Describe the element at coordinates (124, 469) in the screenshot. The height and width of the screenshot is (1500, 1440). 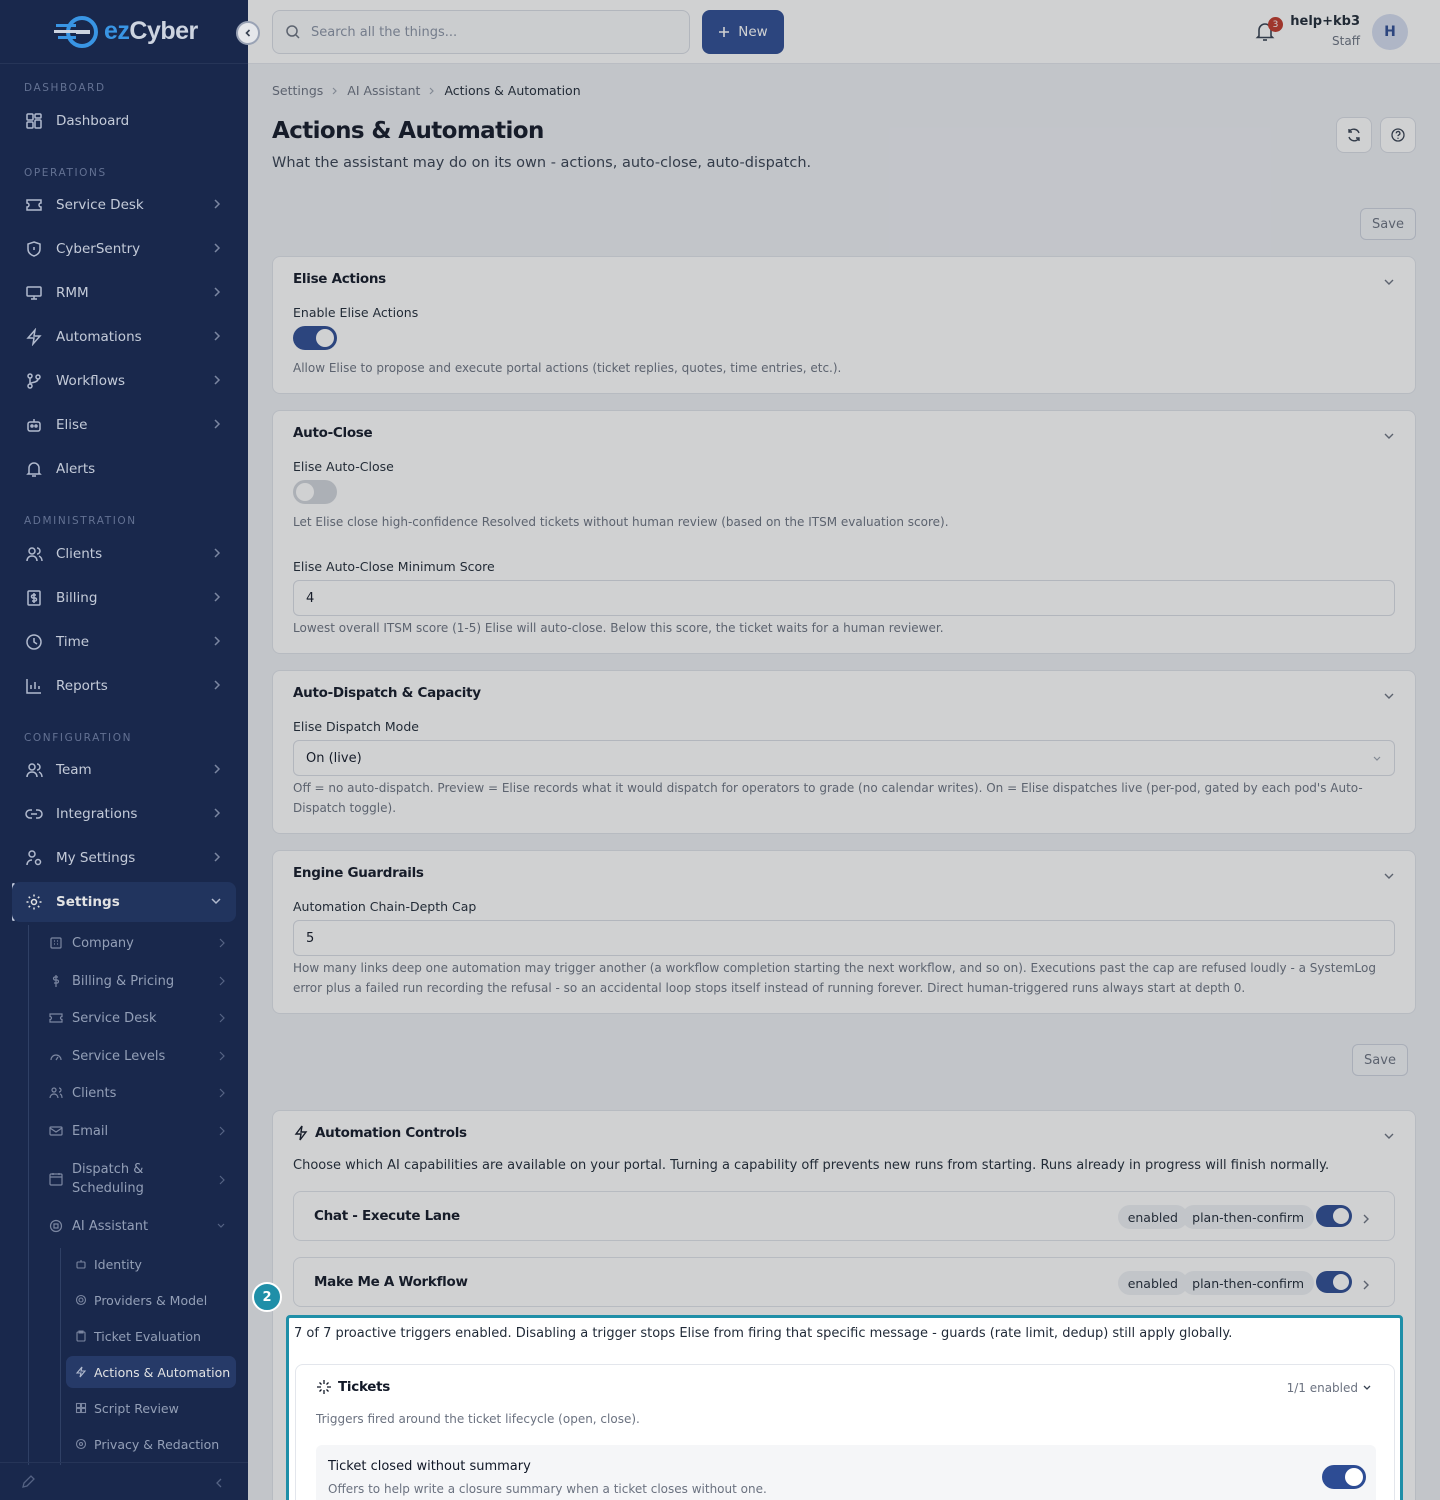
I see `sidebar-item-alerts: Alerts` at that location.